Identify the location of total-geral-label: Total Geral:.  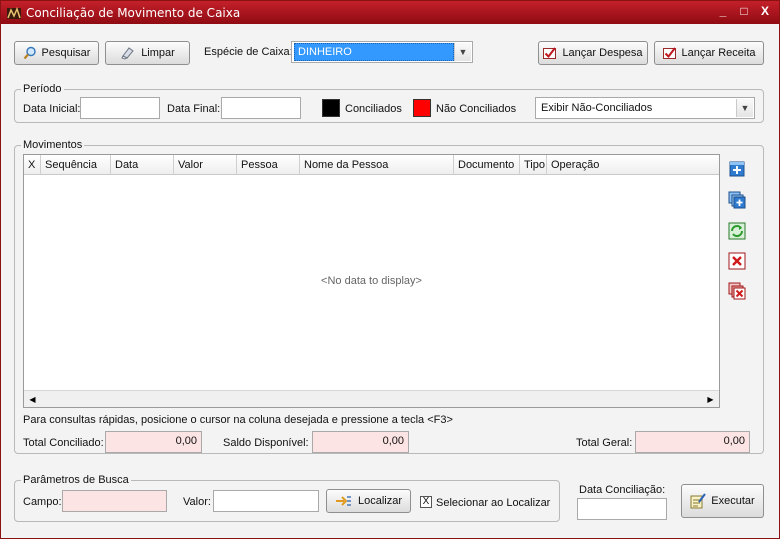
(604, 443).